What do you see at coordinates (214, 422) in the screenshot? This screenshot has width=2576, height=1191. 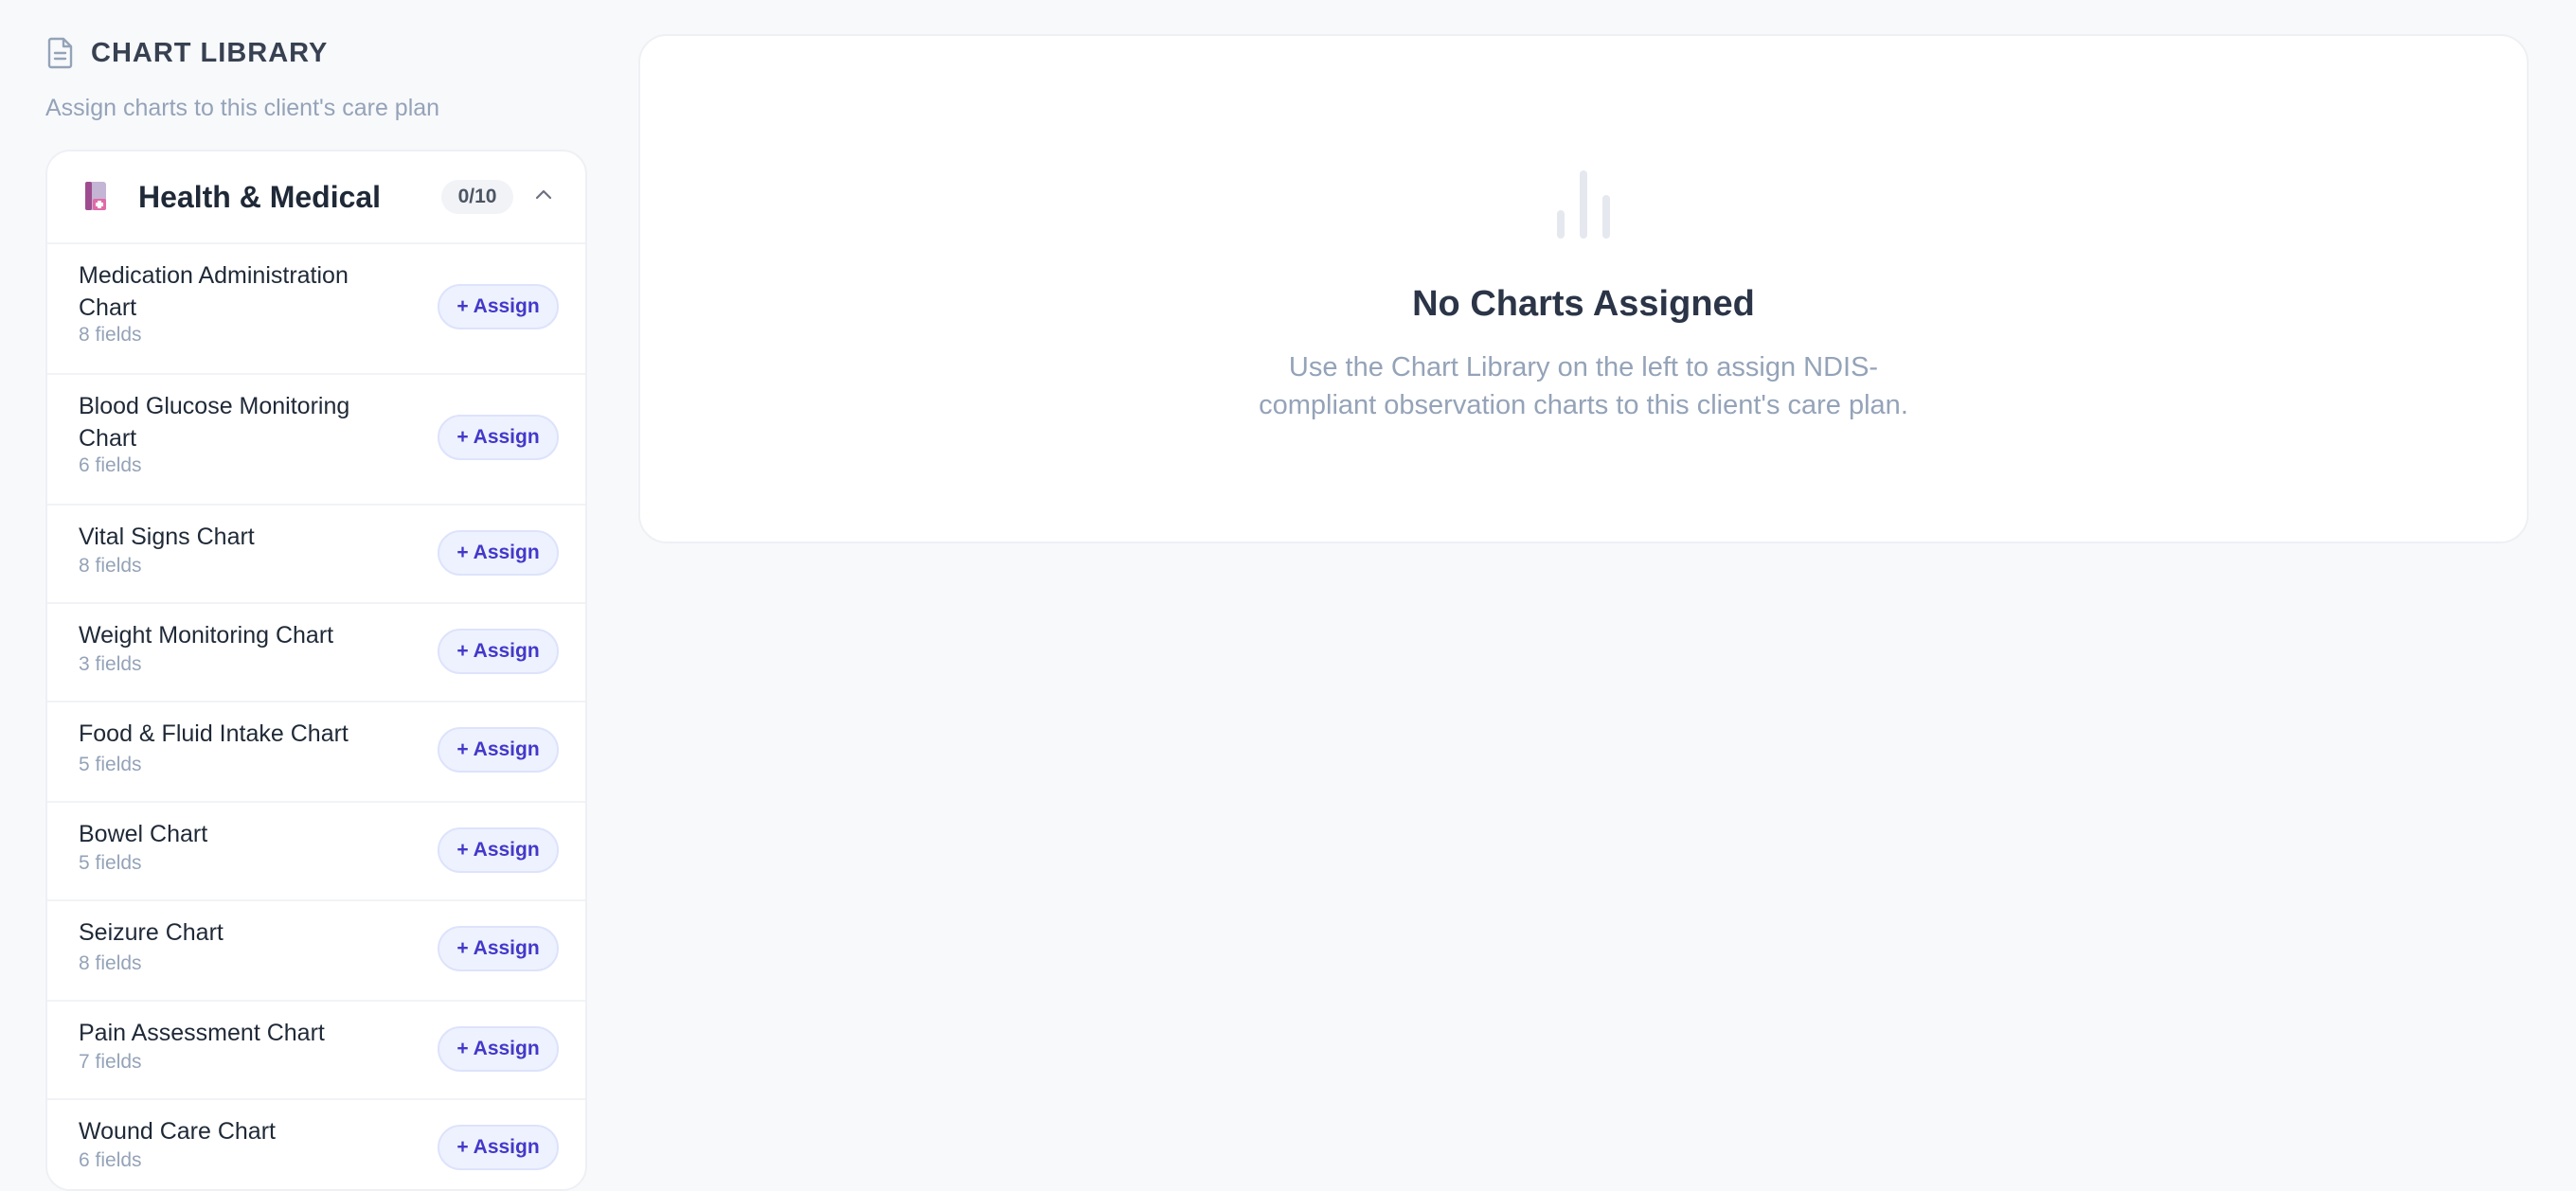 I see `chart-name: Blood Glucose Monitoring Chart` at bounding box center [214, 422].